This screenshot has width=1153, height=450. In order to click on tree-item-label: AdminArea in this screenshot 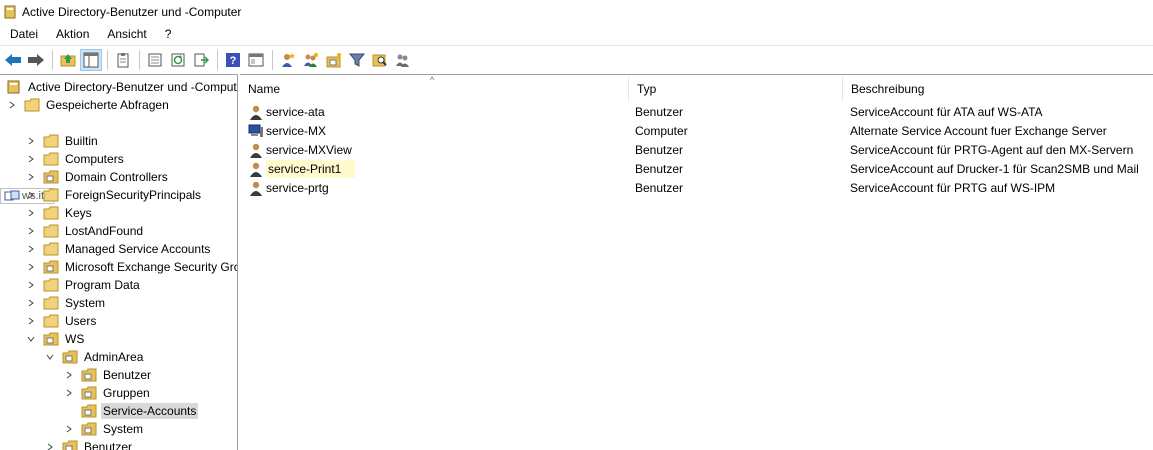, I will do `click(114, 357)`.